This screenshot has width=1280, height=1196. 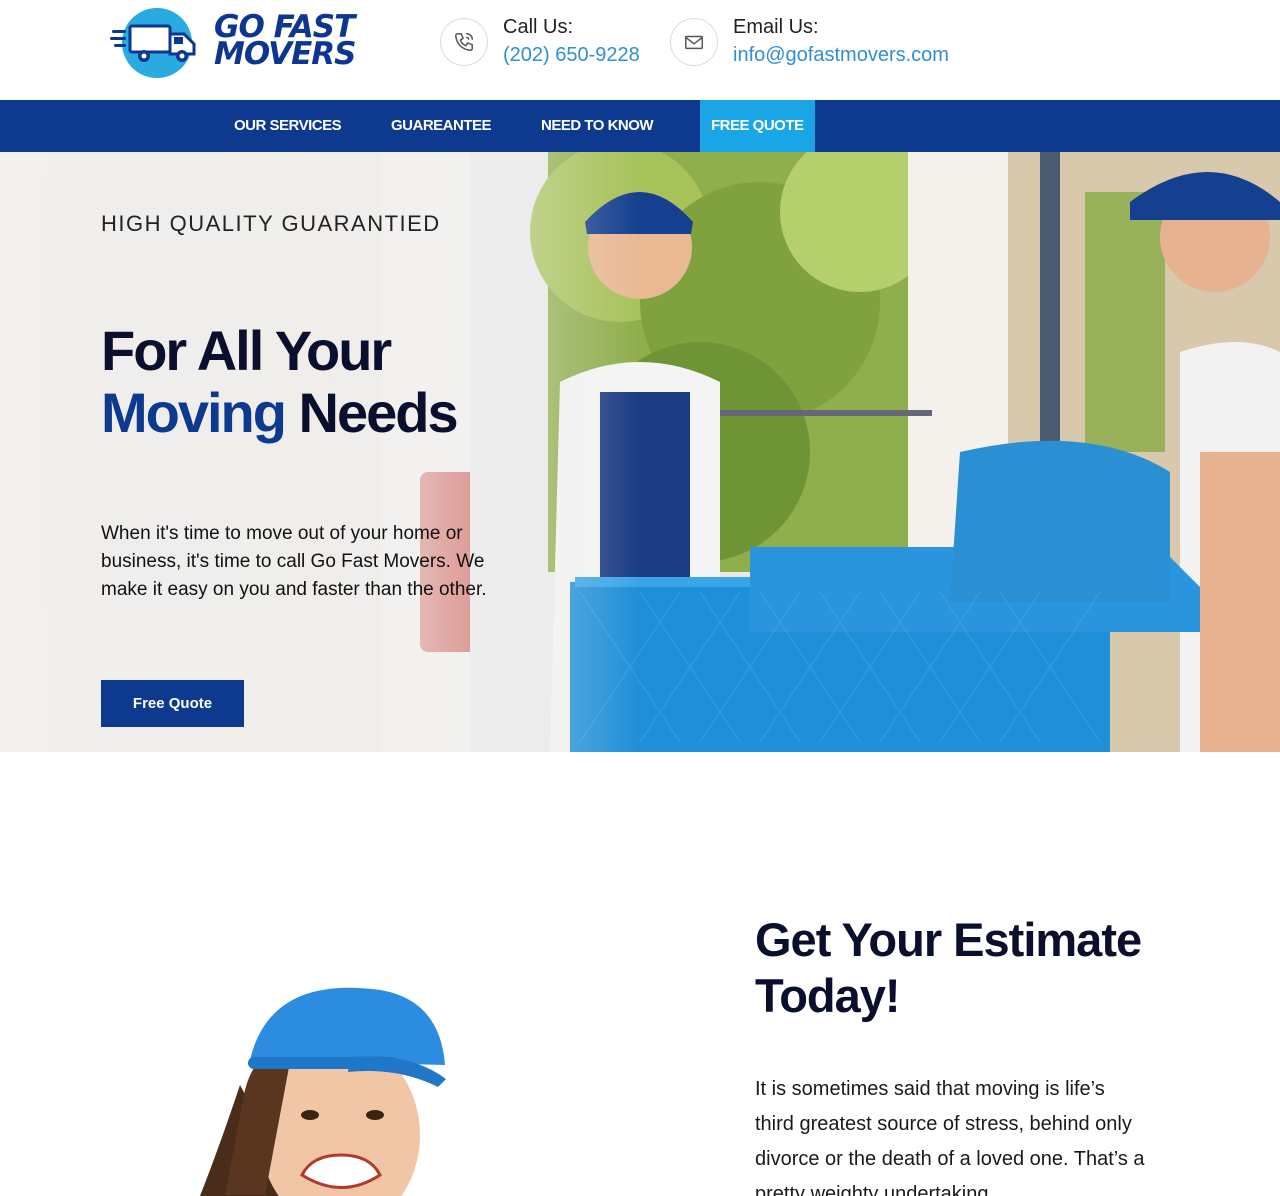 I want to click on call-us-block: Call Us: (202) 650-9228, so click(x=550, y=46).